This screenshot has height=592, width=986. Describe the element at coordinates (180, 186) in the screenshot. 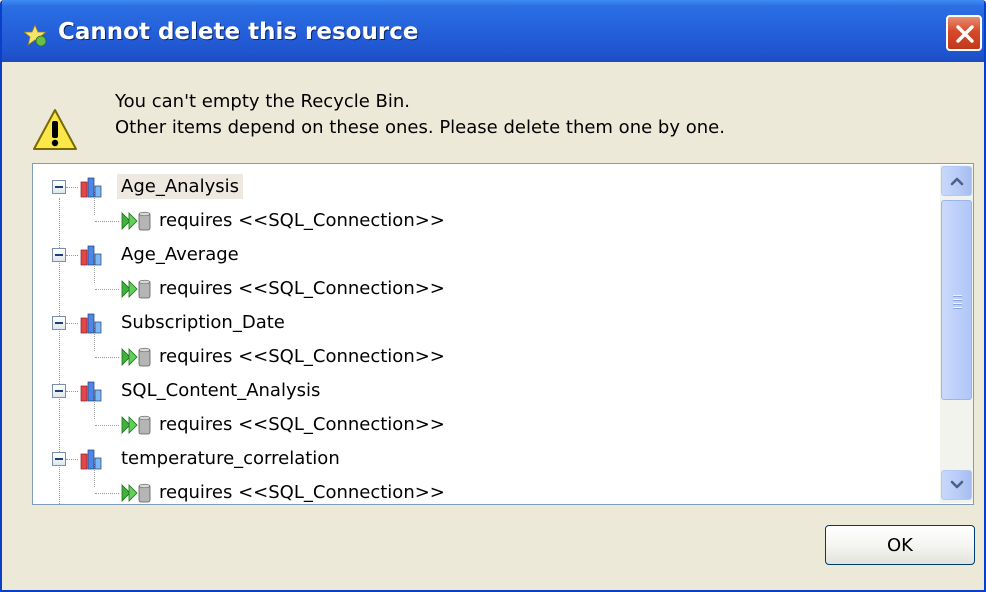

I see `tree-item-label: Age_Analysis` at that location.